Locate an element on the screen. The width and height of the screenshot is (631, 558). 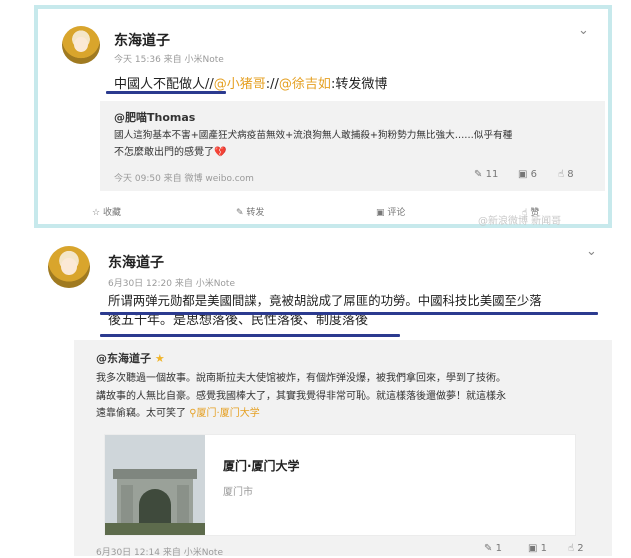
location-card: 厦门·厦门大学 厦门市 is located at coordinates (340, 485).